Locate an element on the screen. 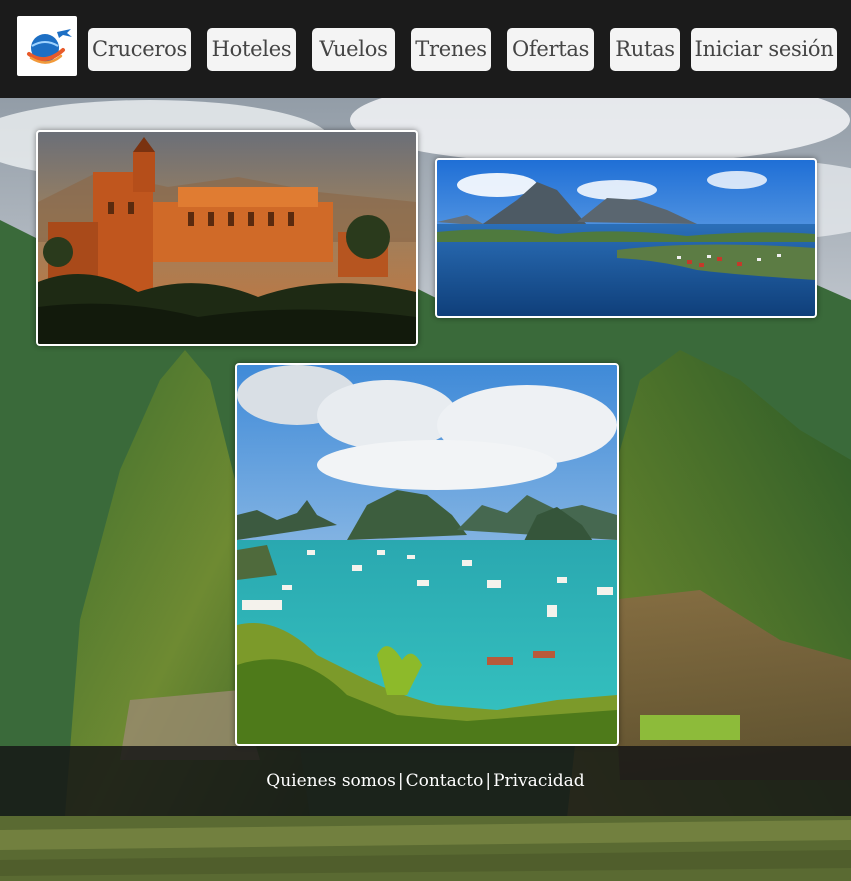  footer-link-about: Quienes somos is located at coordinates (331, 781).